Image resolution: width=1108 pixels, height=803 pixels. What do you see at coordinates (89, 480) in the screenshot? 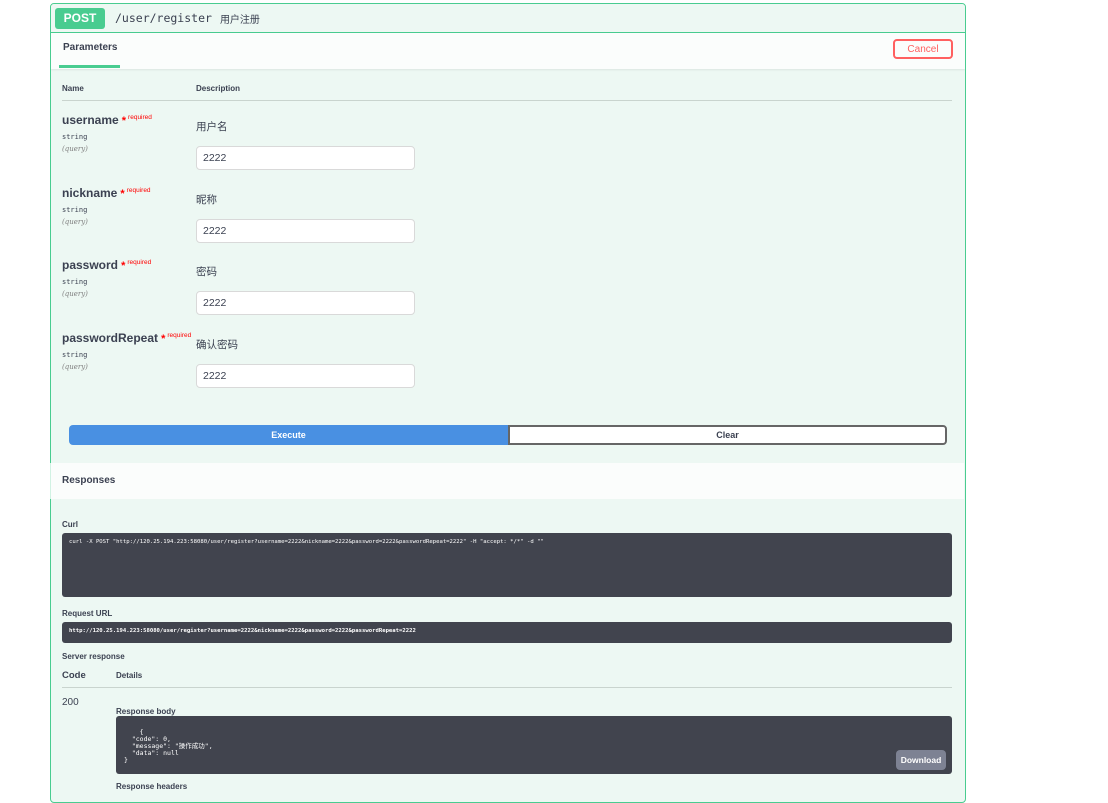
I see `responses-title: Responses` at bounding box center [89, 480].